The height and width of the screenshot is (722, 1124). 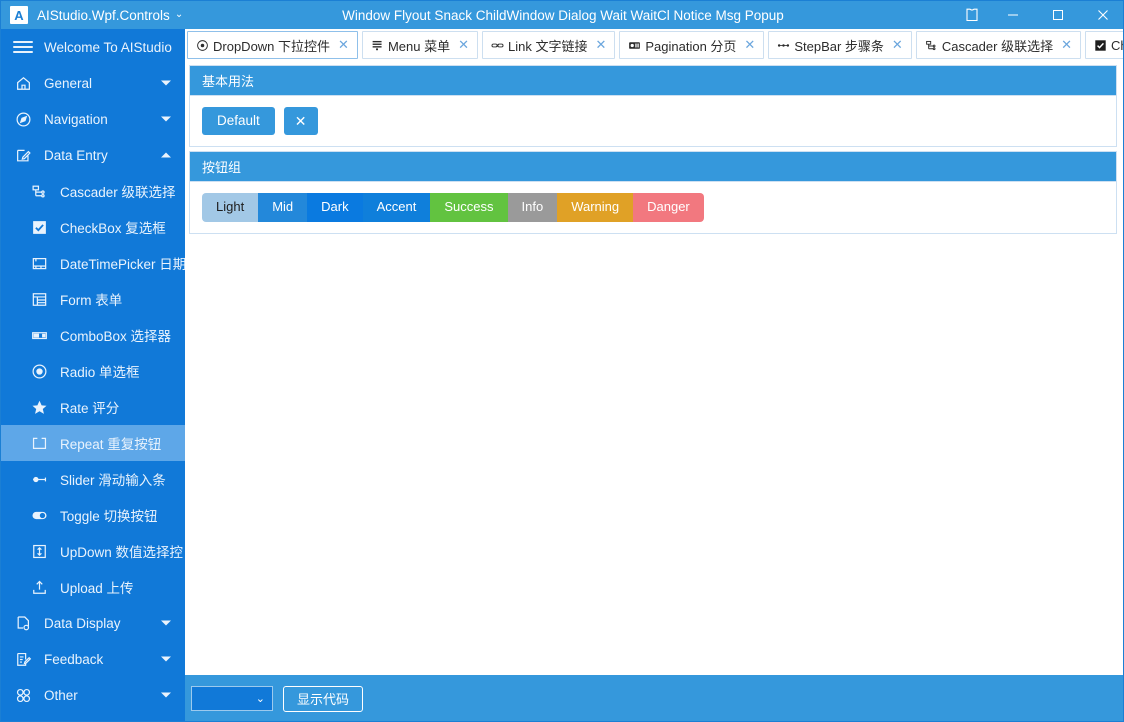 I want to click on tab-label: Link 文字链接, so click(x=547, y=46).